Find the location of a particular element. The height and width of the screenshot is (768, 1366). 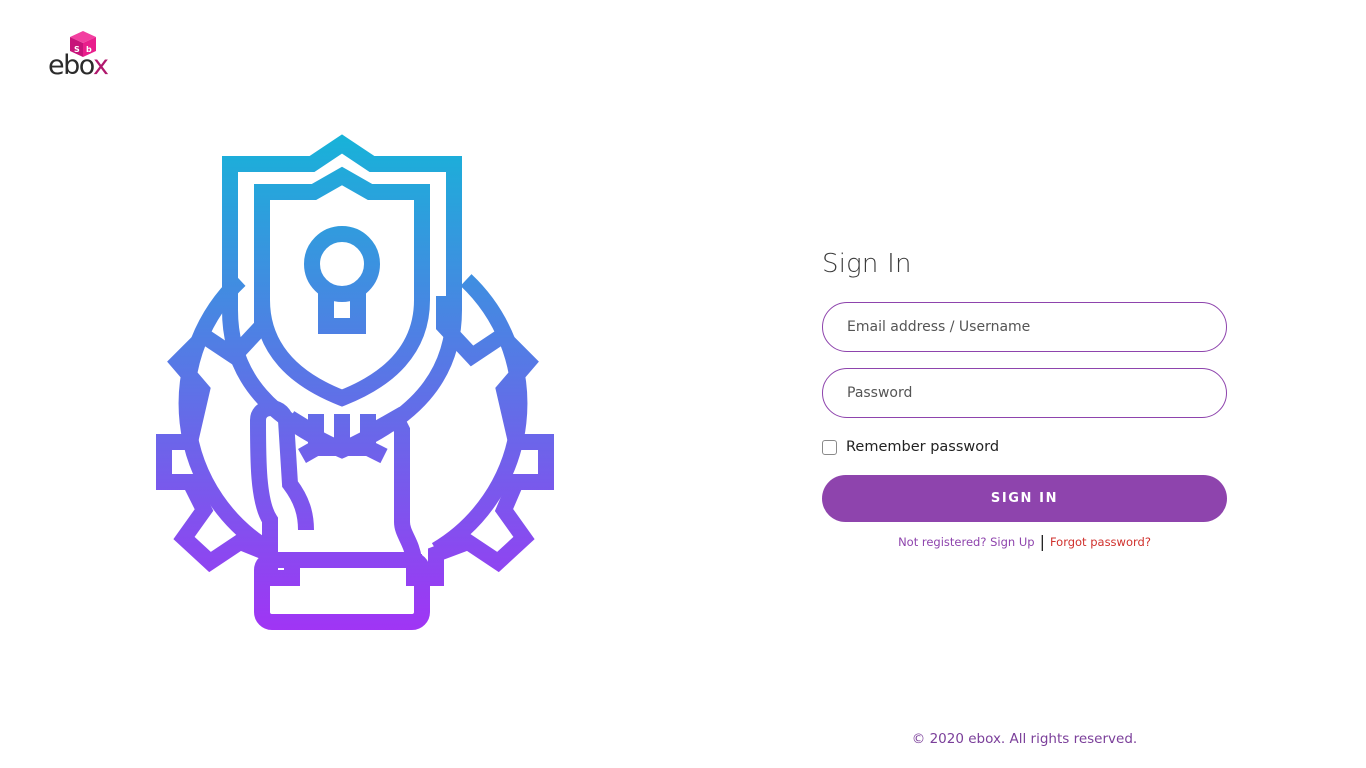

password-field is located at coordinates (1024, 393).